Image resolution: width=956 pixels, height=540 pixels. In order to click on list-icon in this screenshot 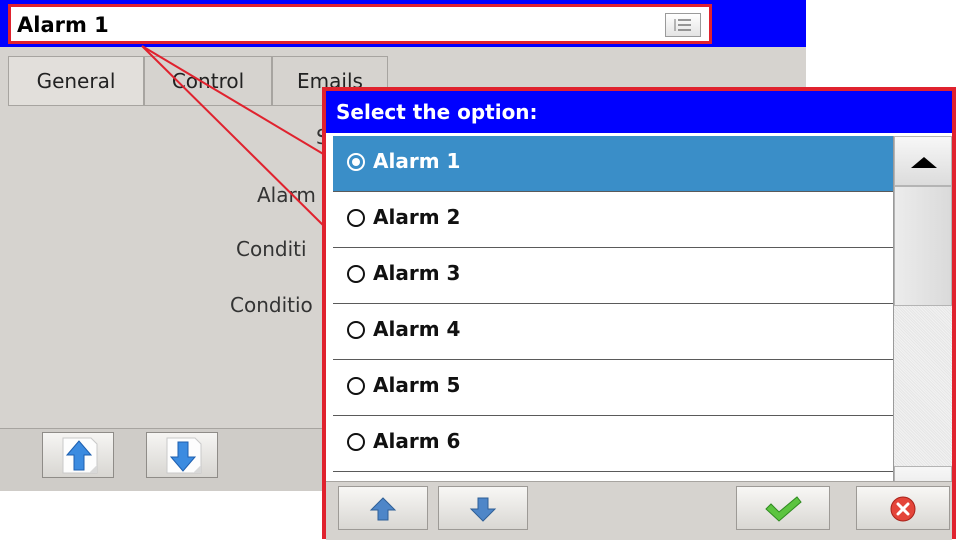, I will do `click(682, 25)`.